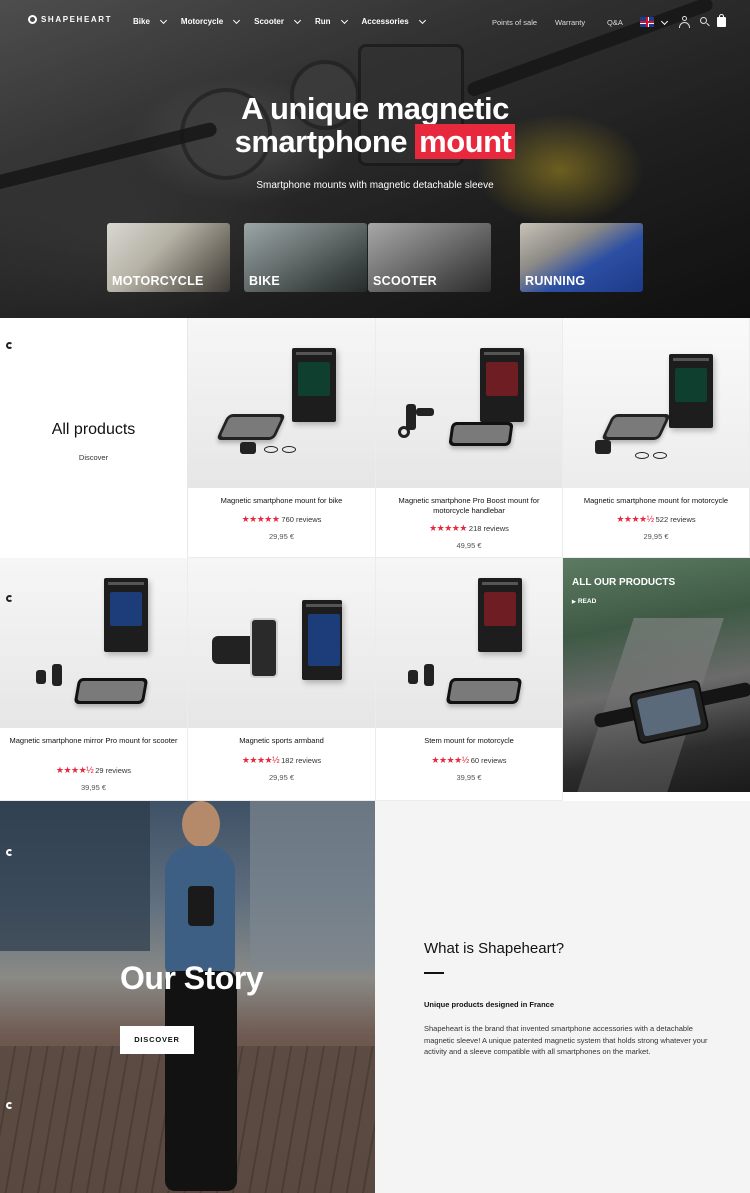  Describe the element at coordinates (434, 973) in the screenshot. I see `divider` at that location.